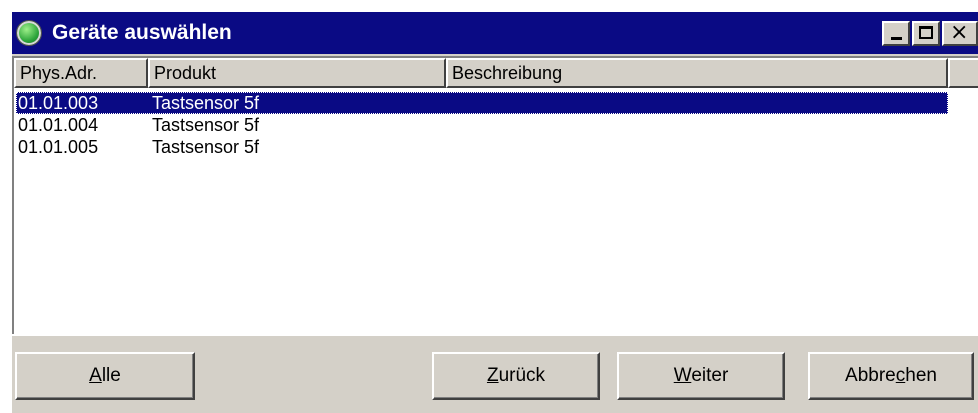  I want to click on title-bar: Geräte auswählen ×, so click(495, 33).